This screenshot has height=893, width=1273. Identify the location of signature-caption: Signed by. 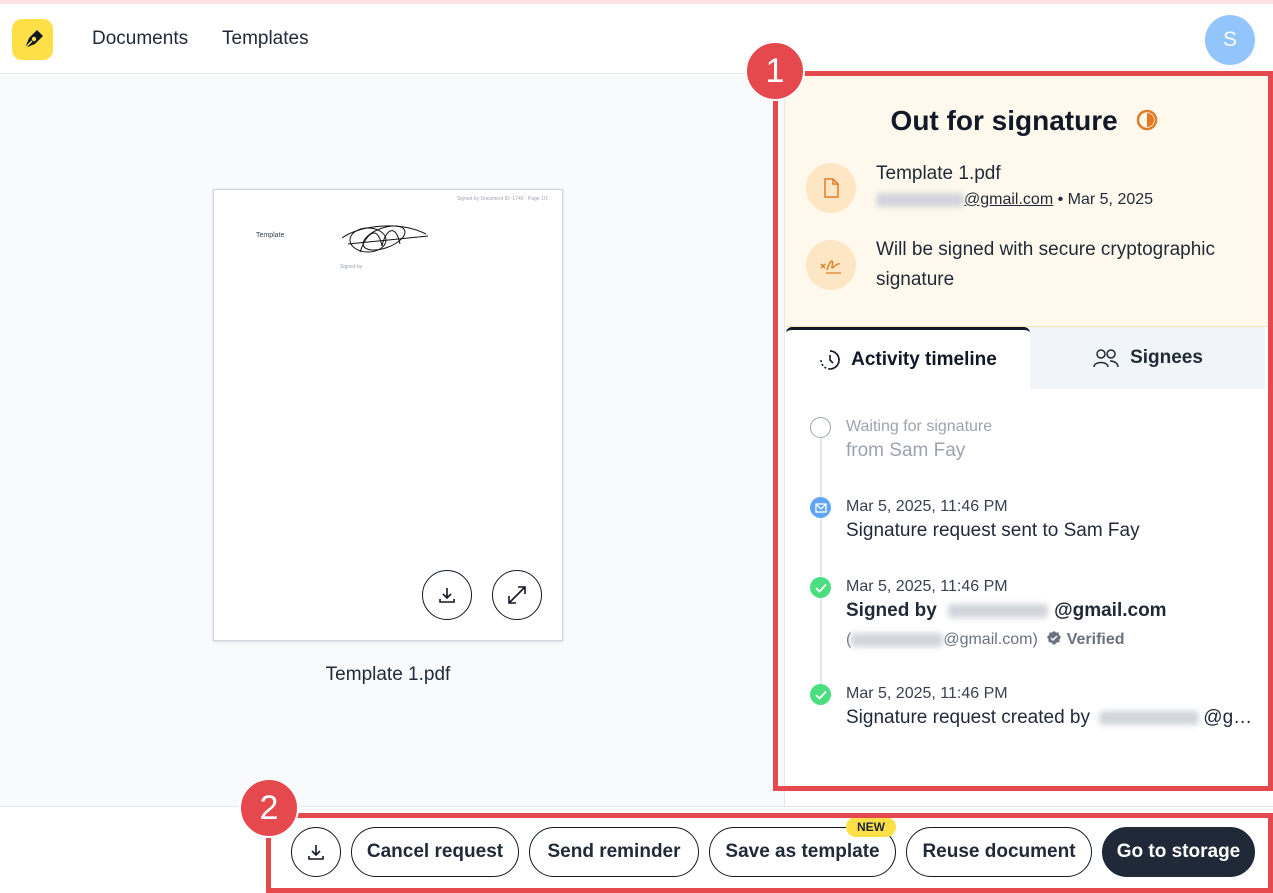
(351, 267).